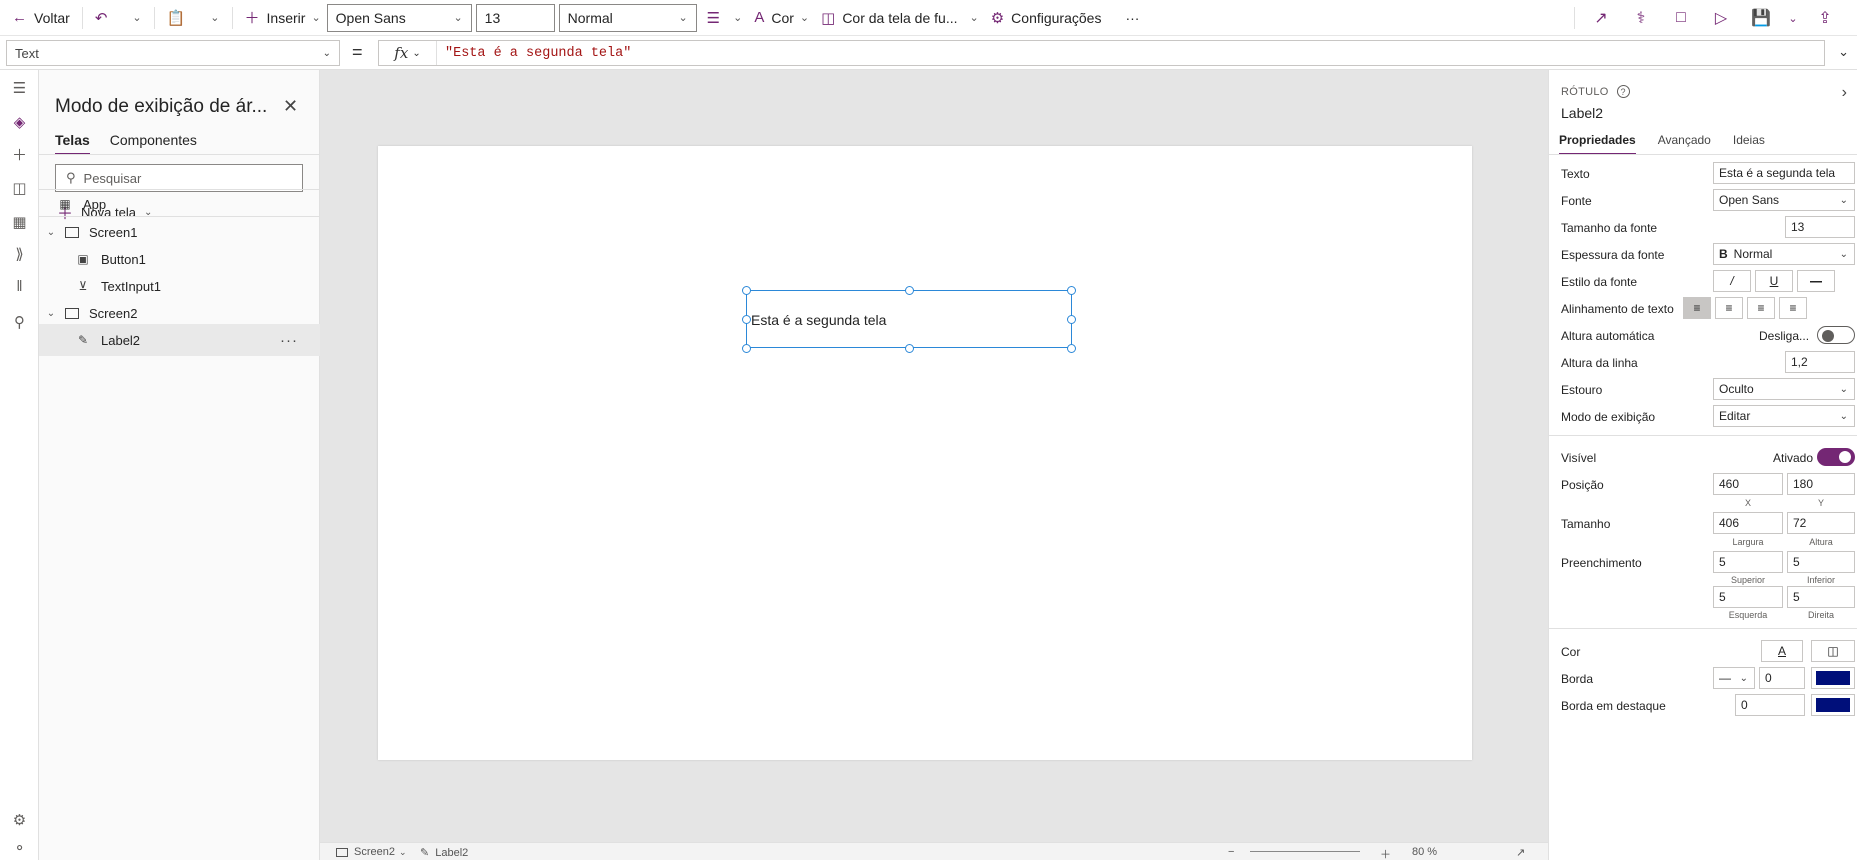  What do you see at coordinates (105, 18) in the screenshot?
I see `undo-button: ↶` at bounding box center [105, 18].